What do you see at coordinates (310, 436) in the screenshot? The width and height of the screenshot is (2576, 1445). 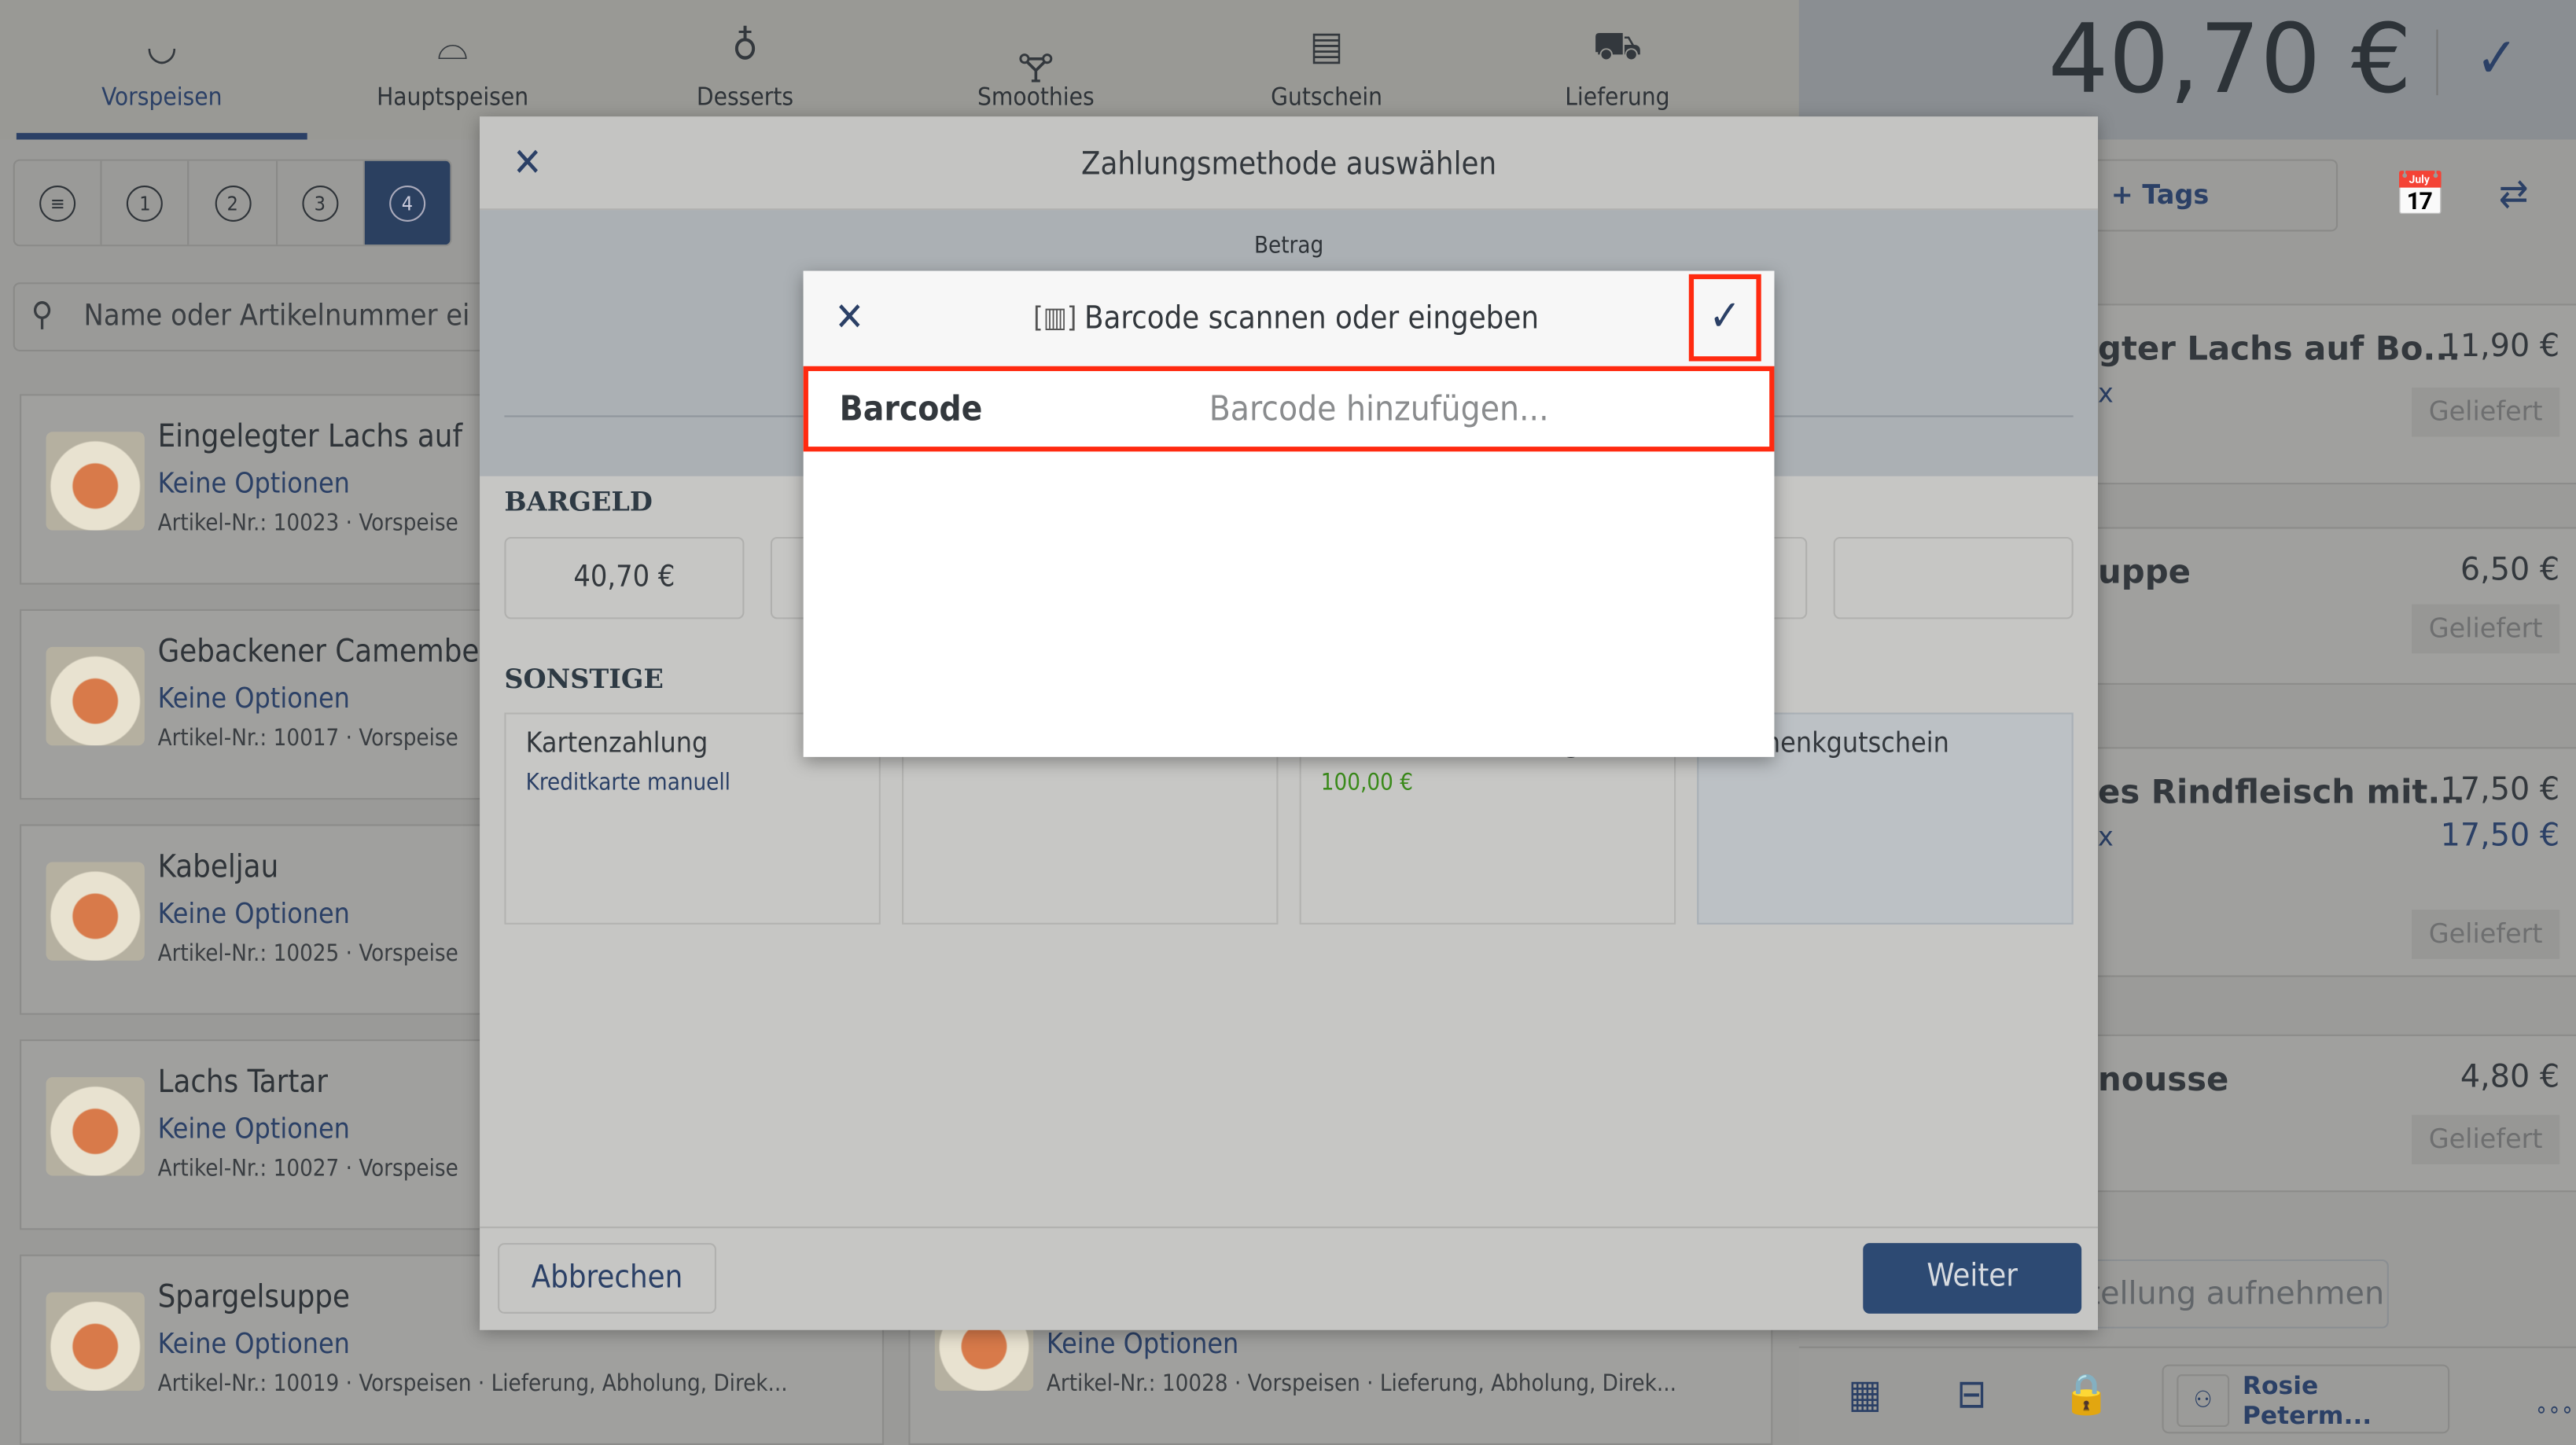 I see `product-name: Eingelegter Lachs auf` at bounding box center [310, 436].